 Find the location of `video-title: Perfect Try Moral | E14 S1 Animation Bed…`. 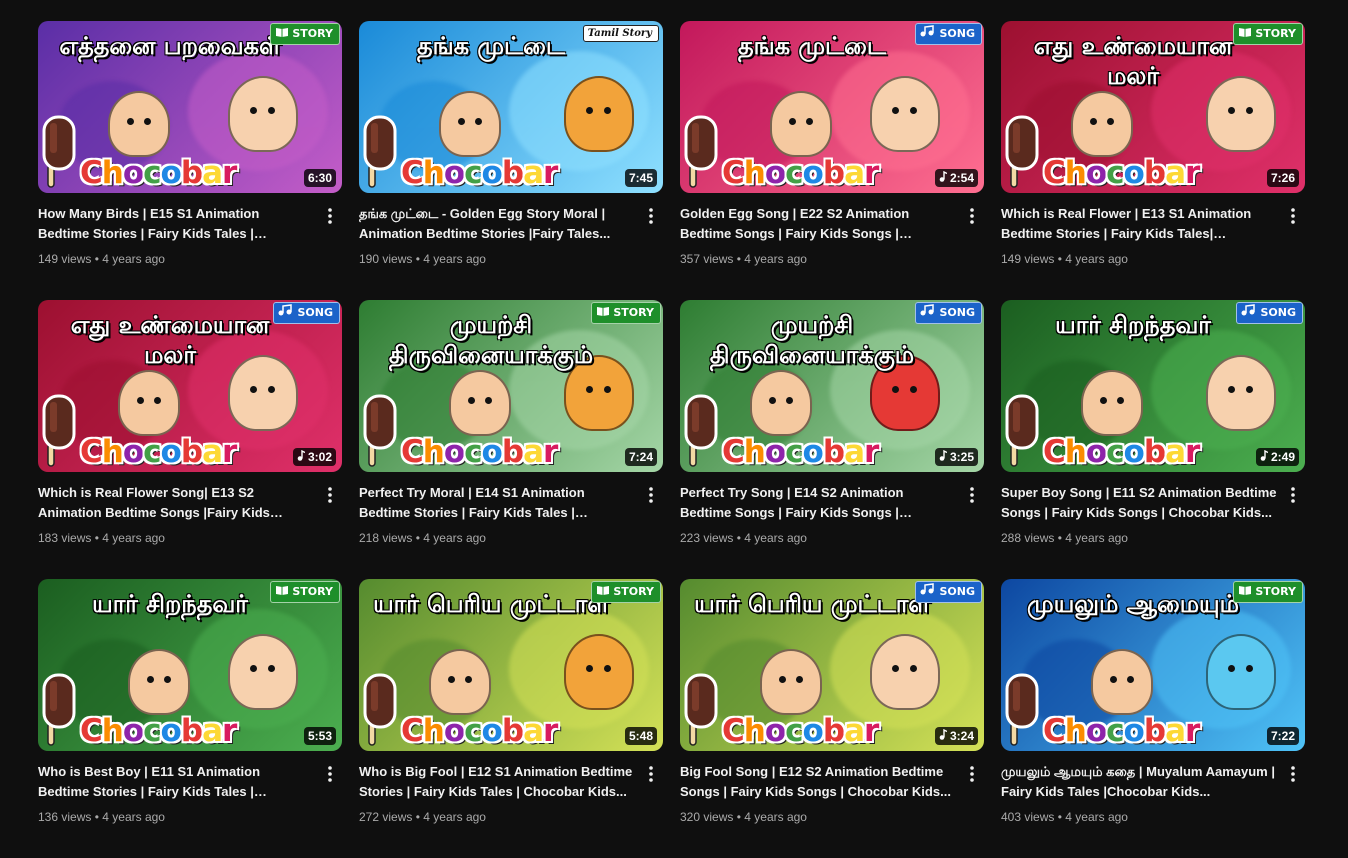

video-title: Perfect Try Moral | E14 S1 Animation Bed… is located at coordinates (497, 503).